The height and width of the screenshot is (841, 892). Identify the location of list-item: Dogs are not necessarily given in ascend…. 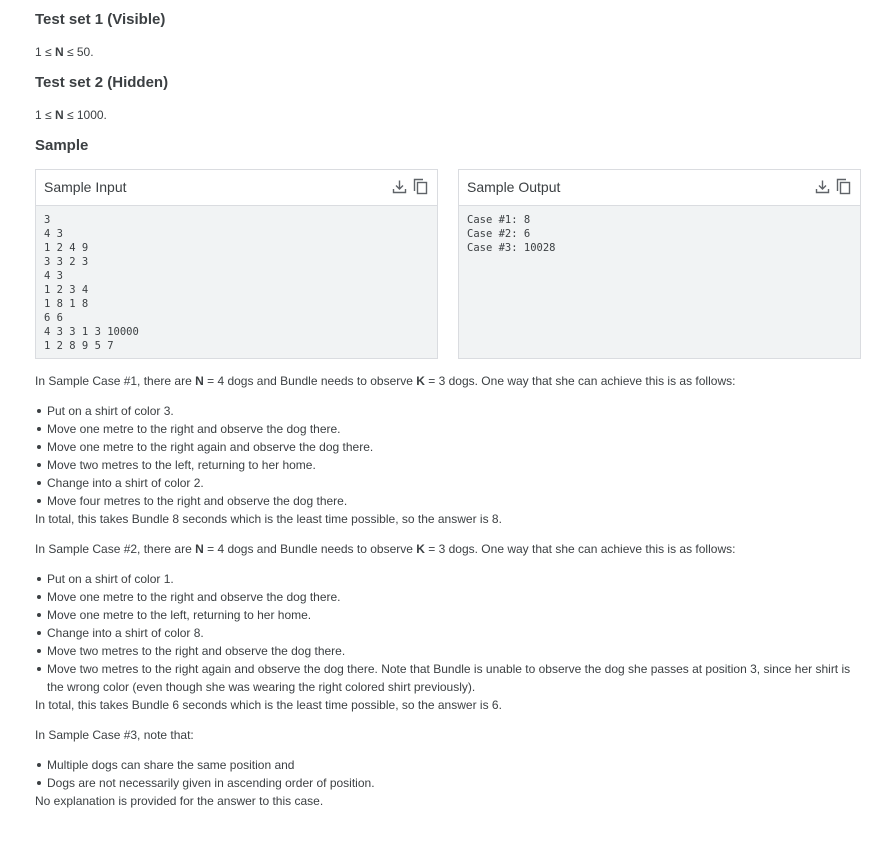
(206, 783).